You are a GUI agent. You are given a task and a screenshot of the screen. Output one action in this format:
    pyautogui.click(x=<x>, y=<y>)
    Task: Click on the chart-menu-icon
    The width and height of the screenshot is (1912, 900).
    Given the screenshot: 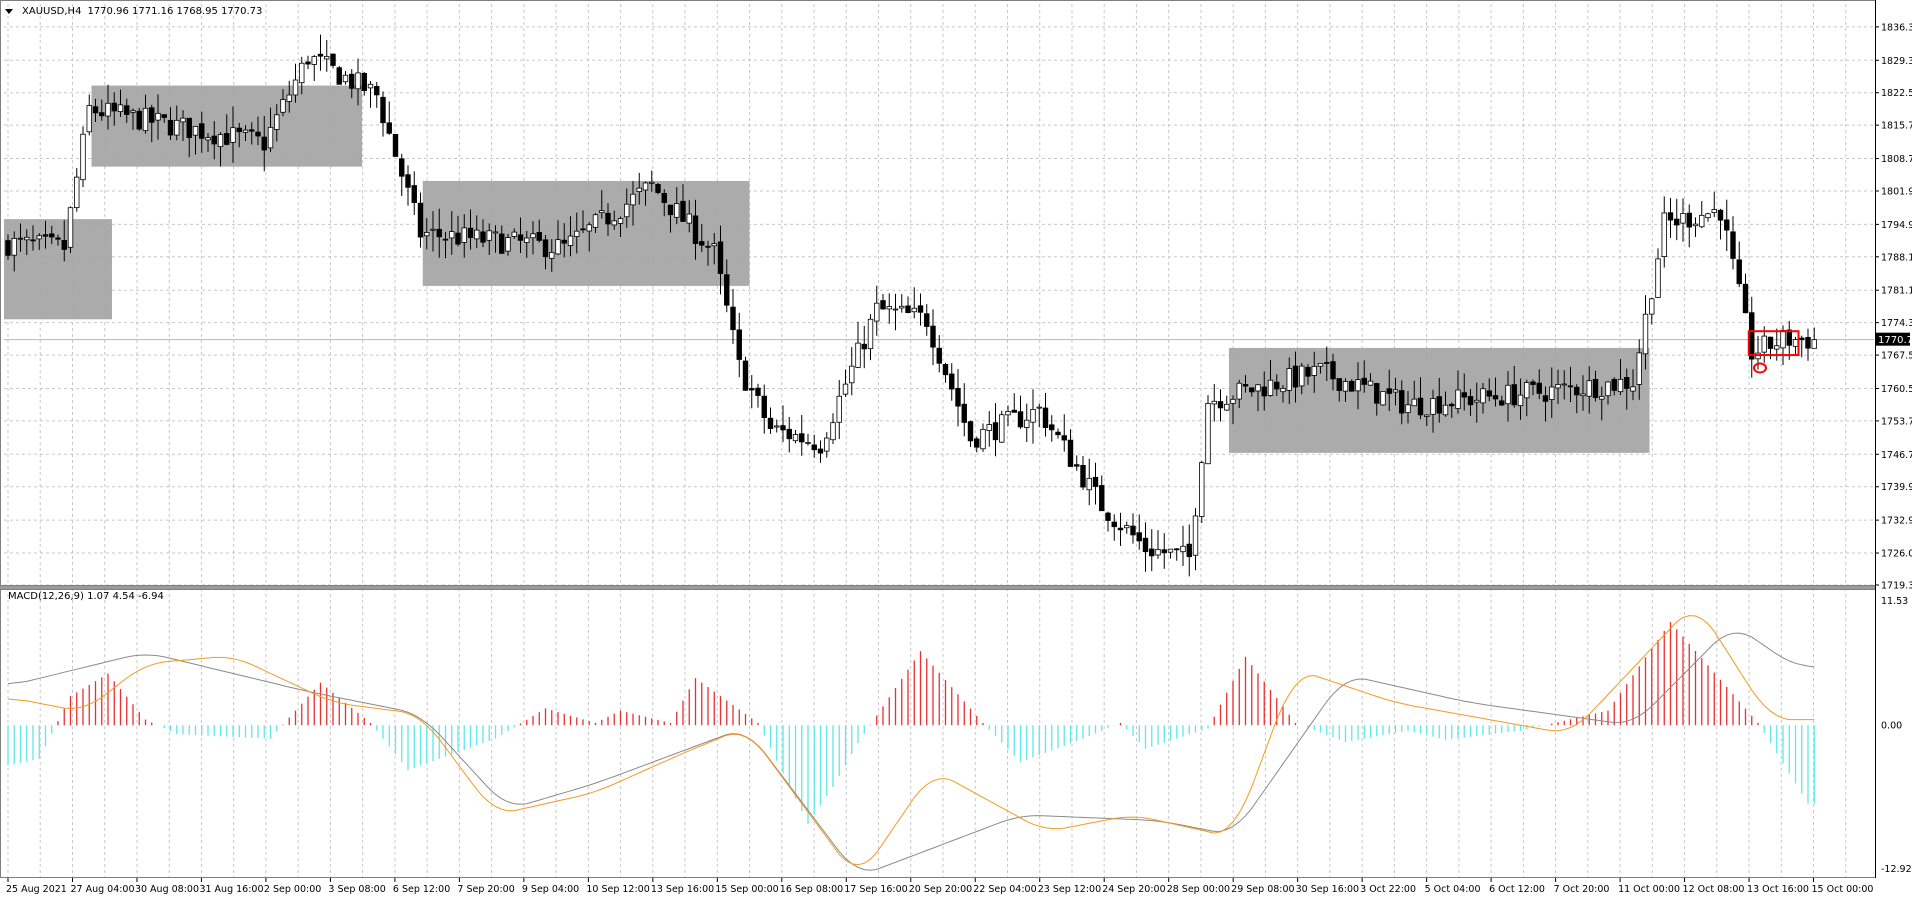 What is the action you would take?
    pyautogui.click(x=9, y=11)
    